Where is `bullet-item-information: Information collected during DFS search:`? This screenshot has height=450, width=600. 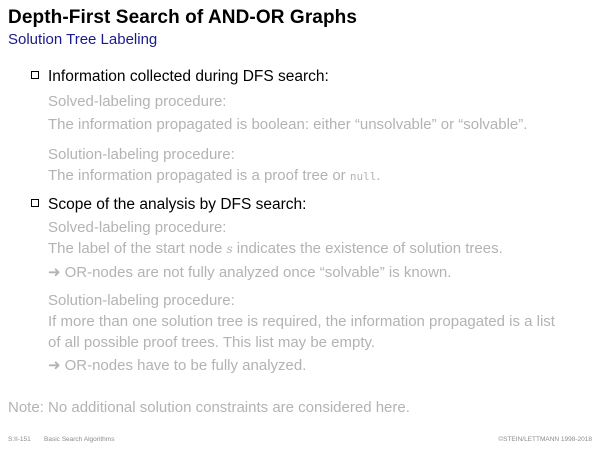 bullet-item-information: Information collected during DFS search: is located at coordinates (180, 77).